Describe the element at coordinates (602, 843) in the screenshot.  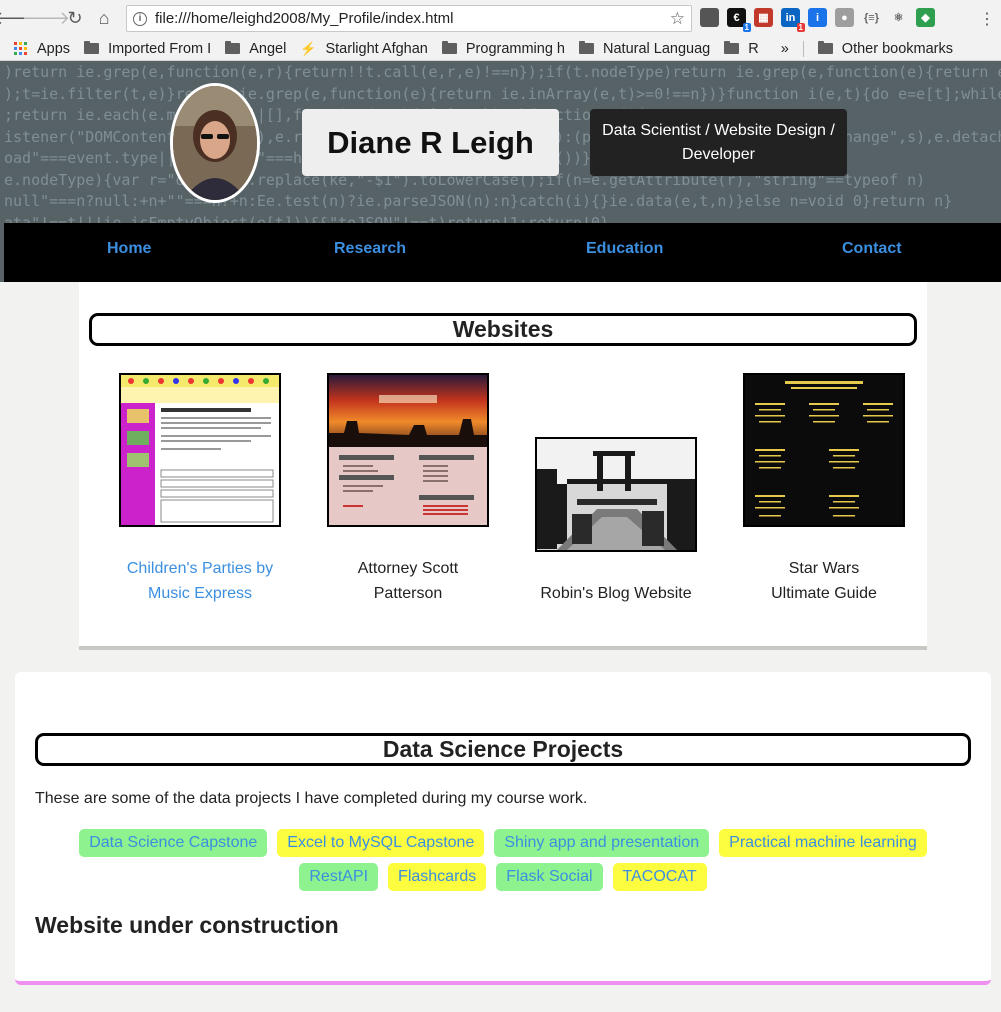
I see `project-tag-link: Shiny app and presentation` at that location.